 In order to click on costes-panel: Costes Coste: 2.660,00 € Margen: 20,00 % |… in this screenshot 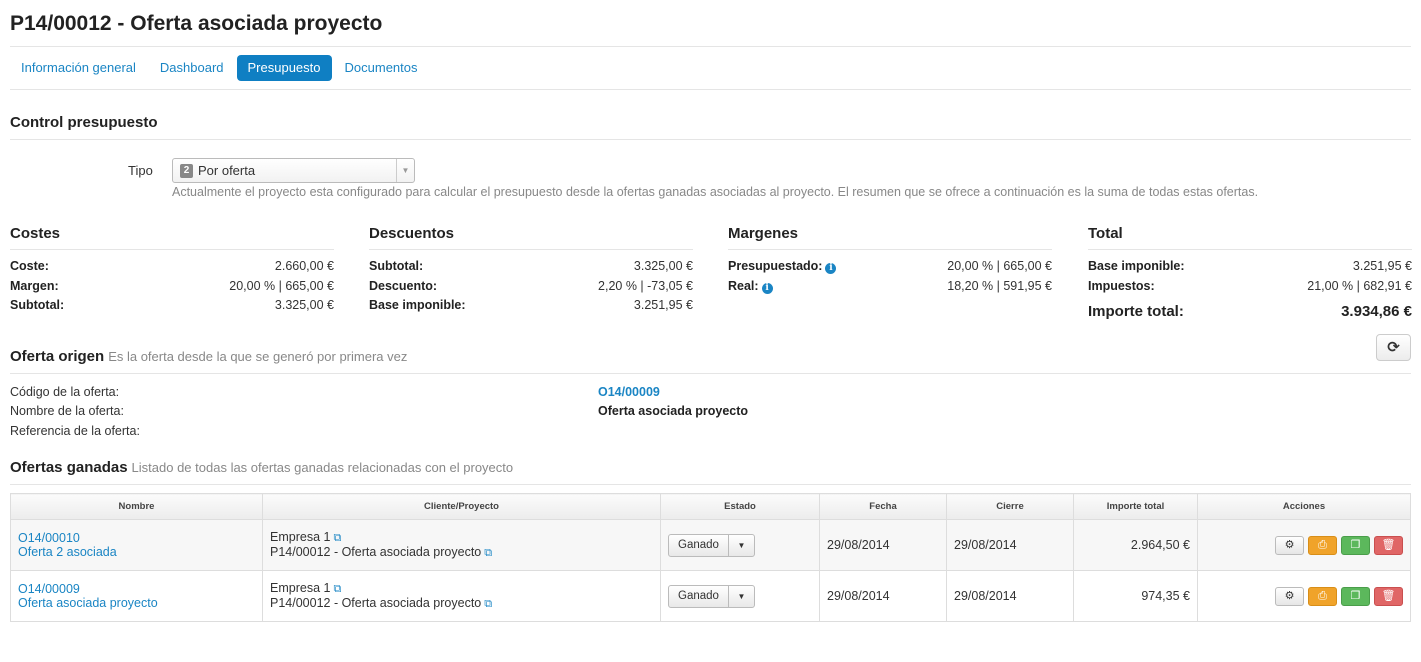, I will do `click(172, 271)`.